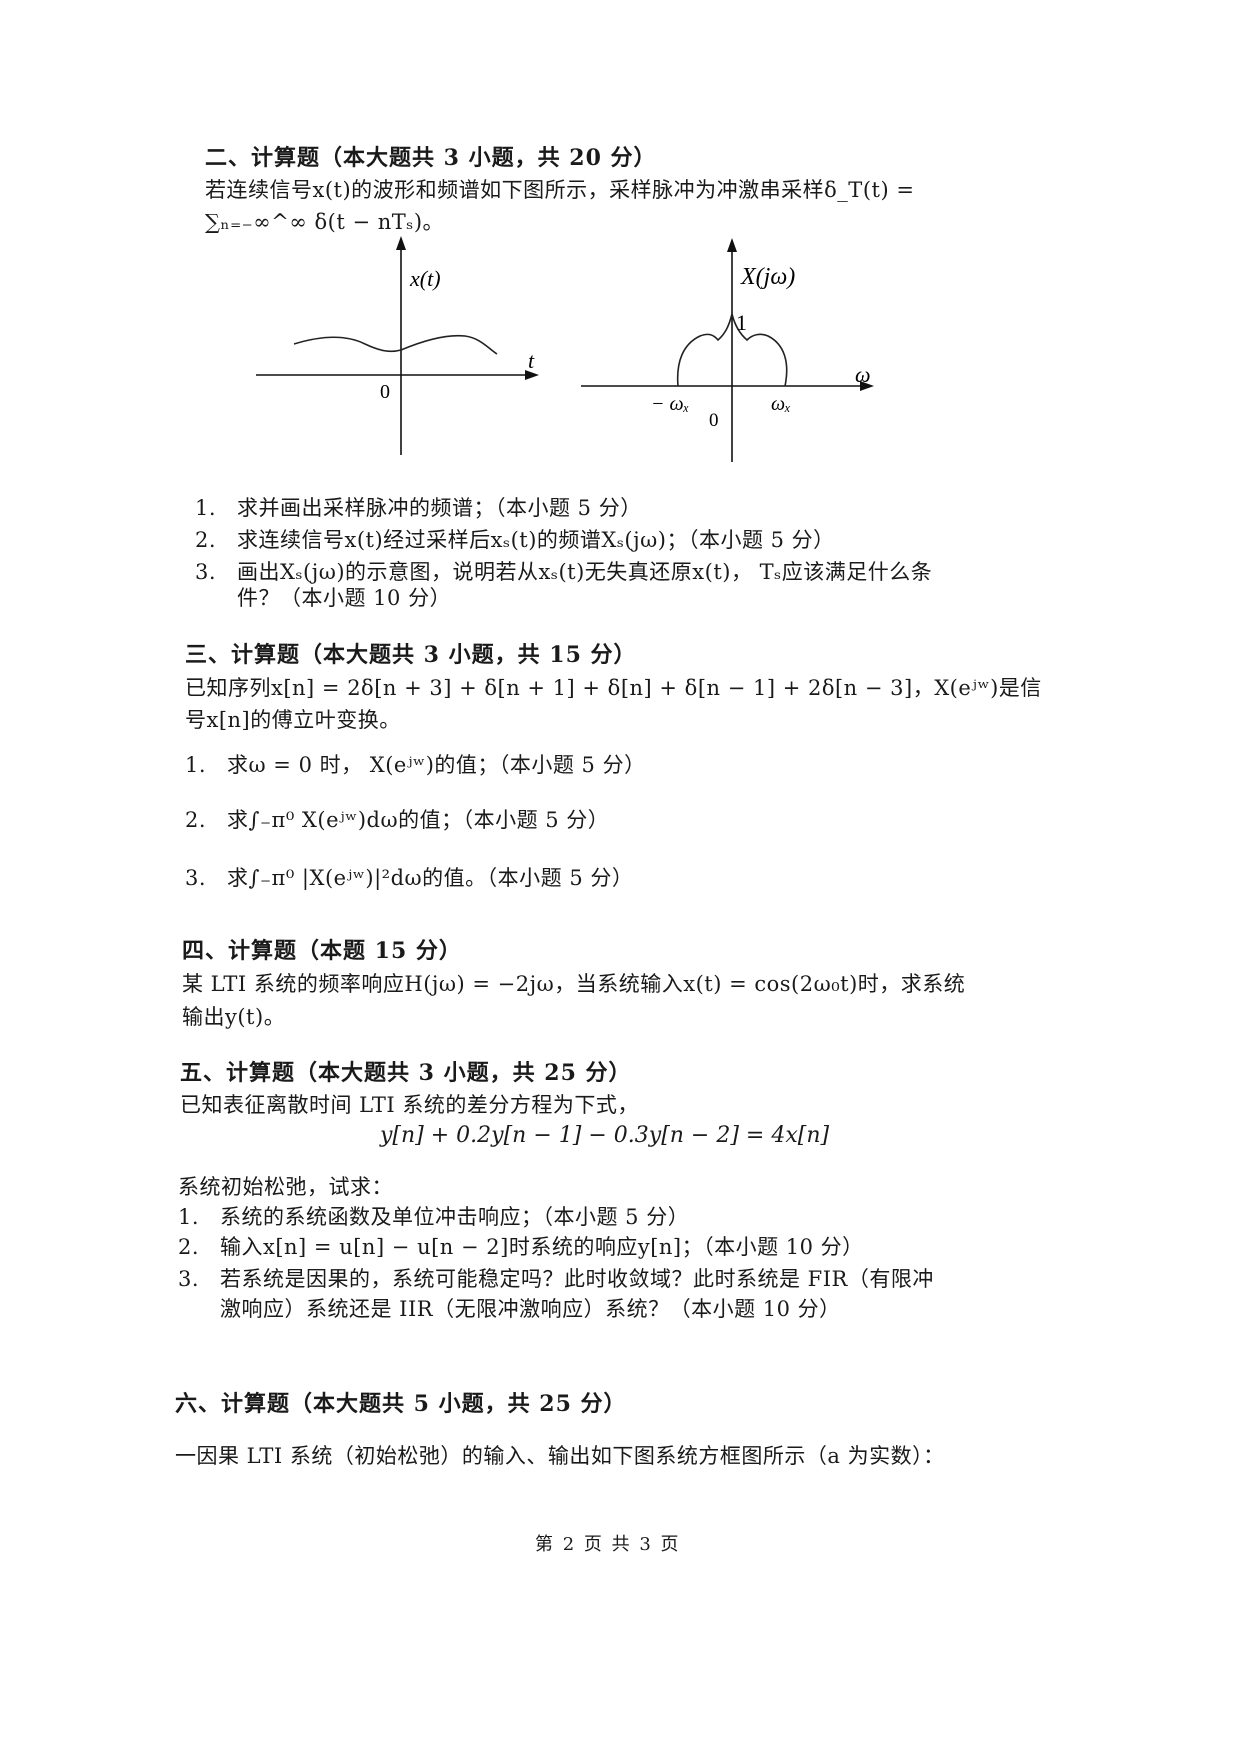  Describe the element at coordinates (409, 878) in the screenshot. I see `section3-item-3: 3. 求∫₋π⁰ |X(eʲʷ)|²dω的值。（本小题 5 分）` at that location.